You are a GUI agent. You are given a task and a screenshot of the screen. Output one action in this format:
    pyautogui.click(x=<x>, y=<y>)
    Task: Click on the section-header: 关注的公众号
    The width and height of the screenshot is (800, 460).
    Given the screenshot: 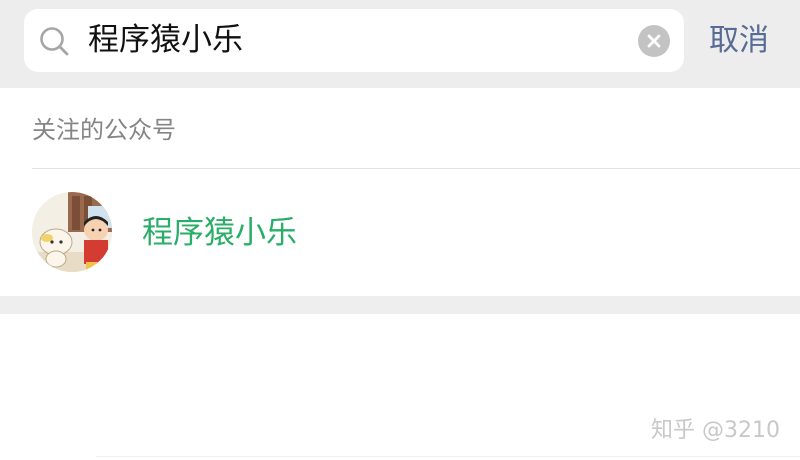 What is the action you would take?
    pyautogui.click(x=104, y=130)
    